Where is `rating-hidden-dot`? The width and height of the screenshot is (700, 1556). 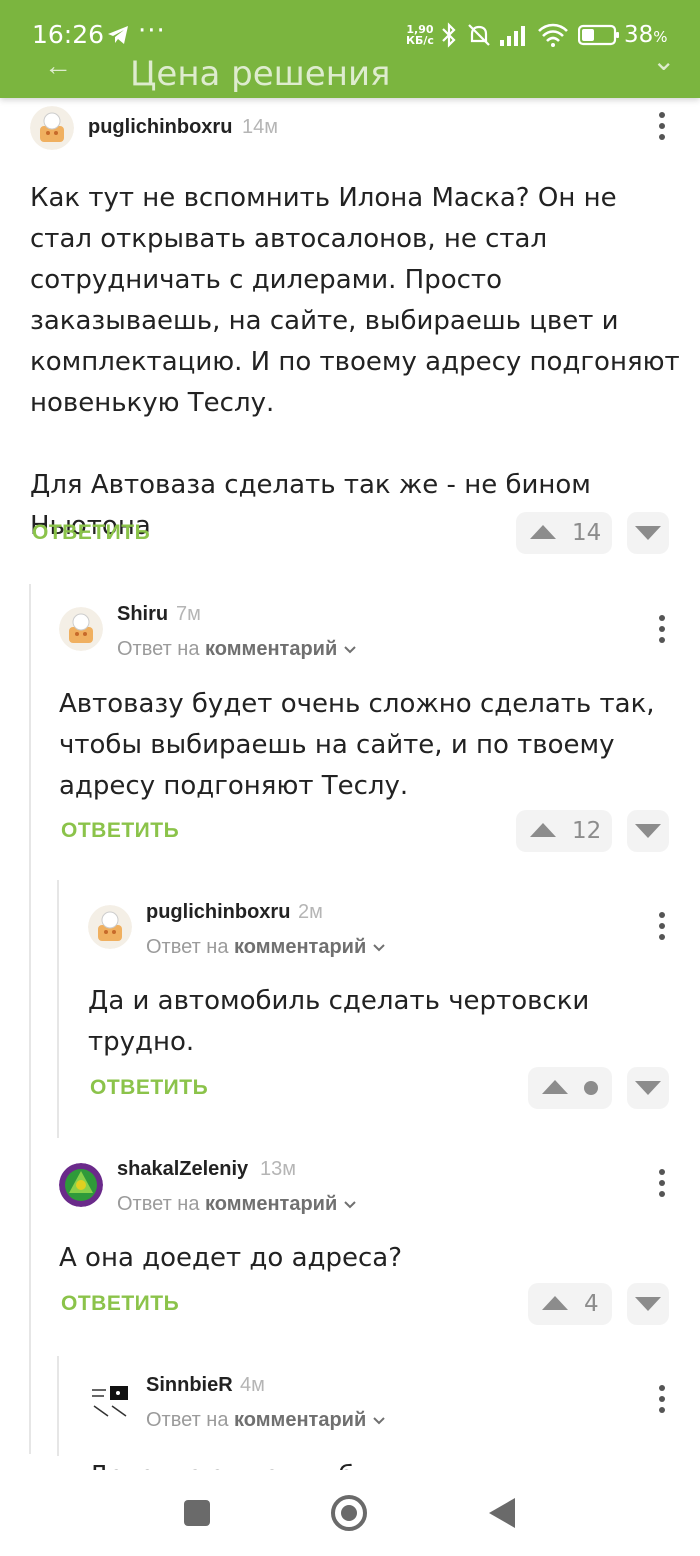 rating-hidden-dot is located at coordinates (591, 1088).